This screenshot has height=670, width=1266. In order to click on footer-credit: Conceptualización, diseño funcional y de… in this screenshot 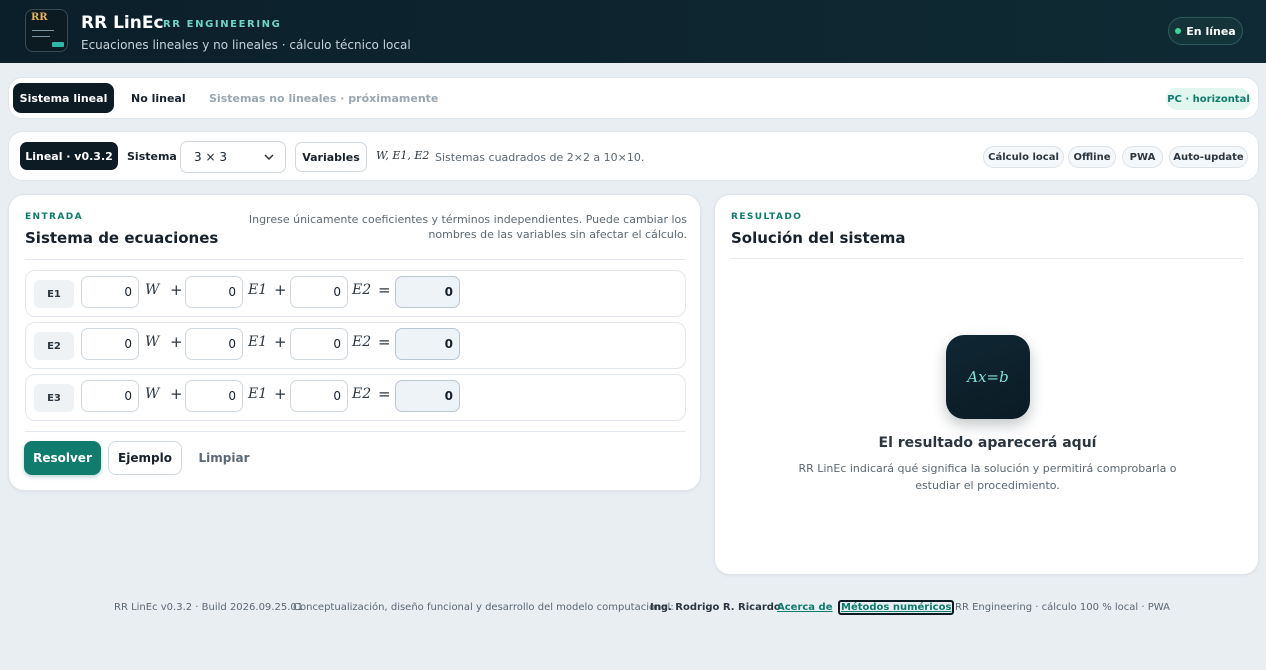, I will do `click(483, 607)`.